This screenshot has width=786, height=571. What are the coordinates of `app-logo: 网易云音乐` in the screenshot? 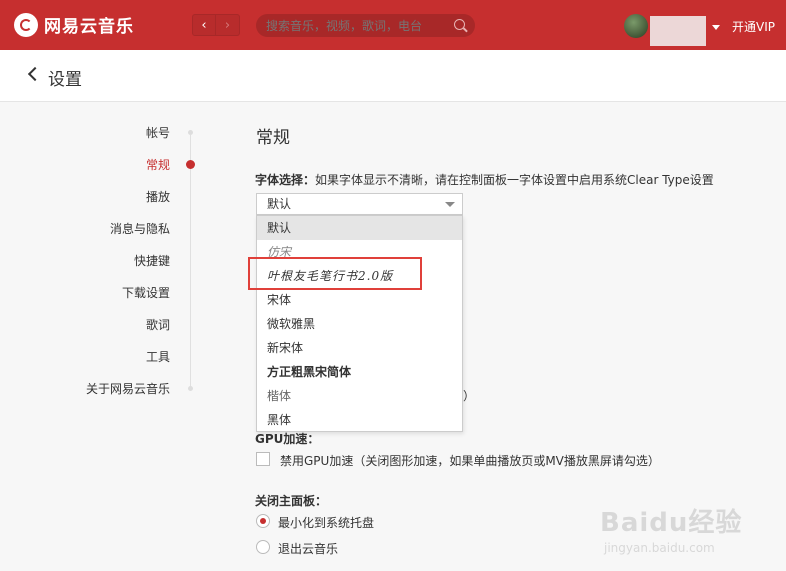 It's located at (74, 24).